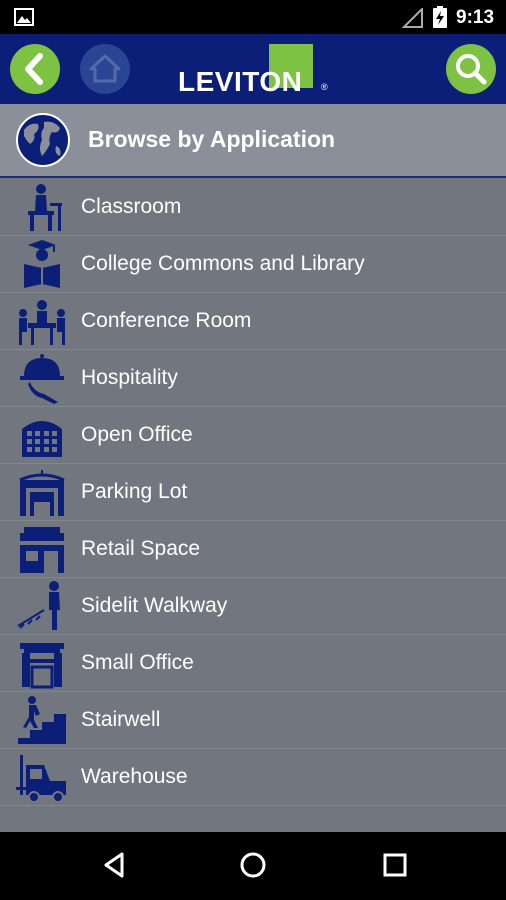 The width and height of the screenshot is (506, 900). Describe the element at coordinates (324, 87) in the screenshot. I see `logo-registered-mark: ®` at that location.